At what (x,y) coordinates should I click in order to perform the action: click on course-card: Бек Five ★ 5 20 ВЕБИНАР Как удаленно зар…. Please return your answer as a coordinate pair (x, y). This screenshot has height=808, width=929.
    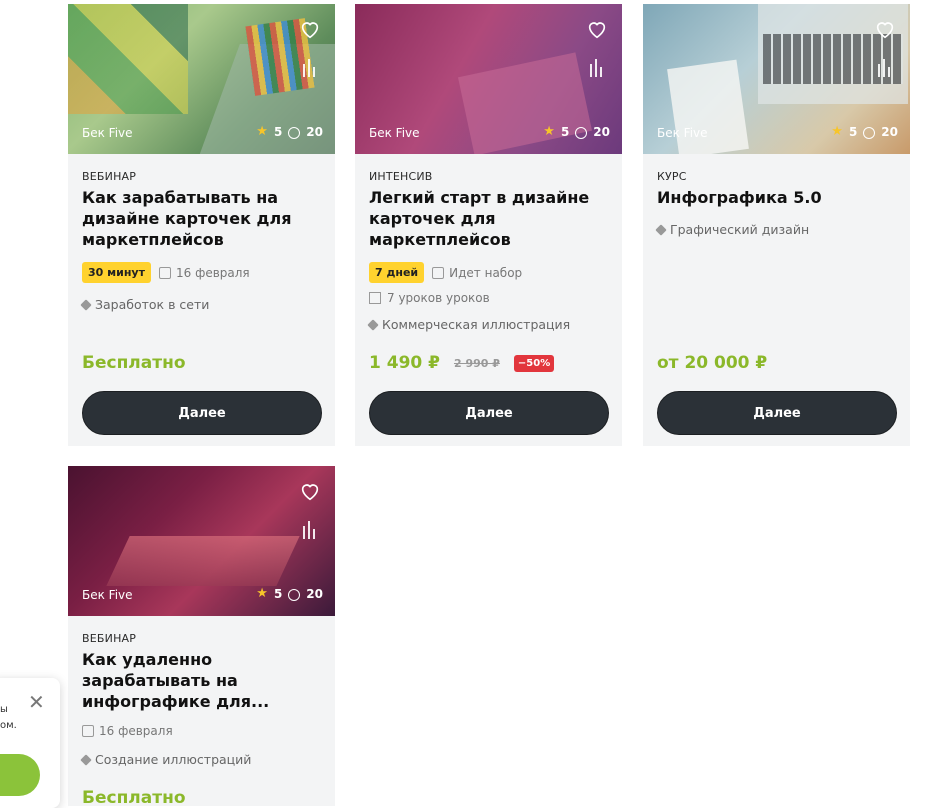
    Looking at the image, I should click on (201, 637).